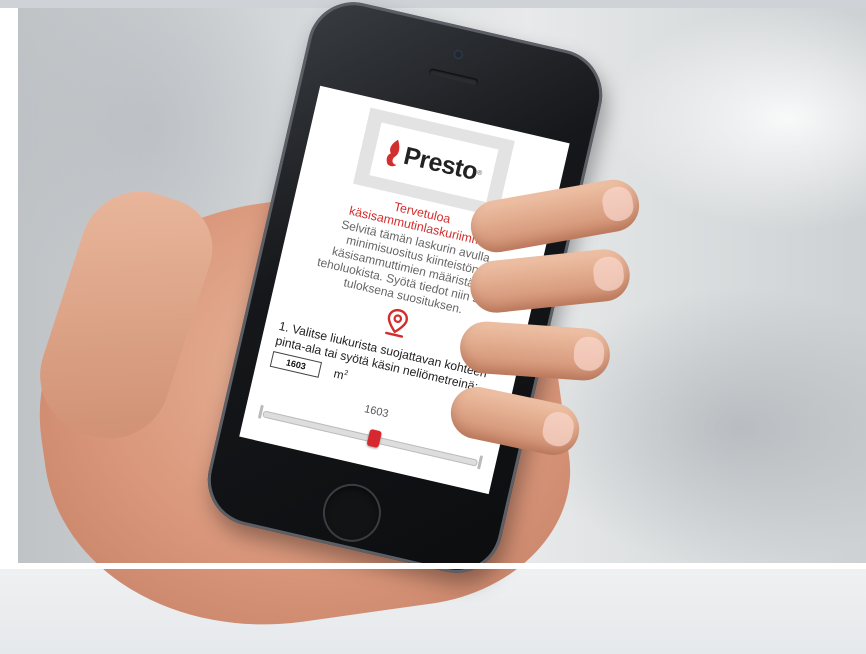  Describe the element at coordinates (535, 351) in the screenshot. I see `finger-ring` at that location.